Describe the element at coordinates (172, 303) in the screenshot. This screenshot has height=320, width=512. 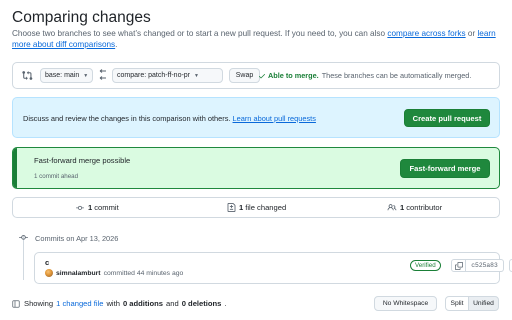
I see `and-text: and` at that location.